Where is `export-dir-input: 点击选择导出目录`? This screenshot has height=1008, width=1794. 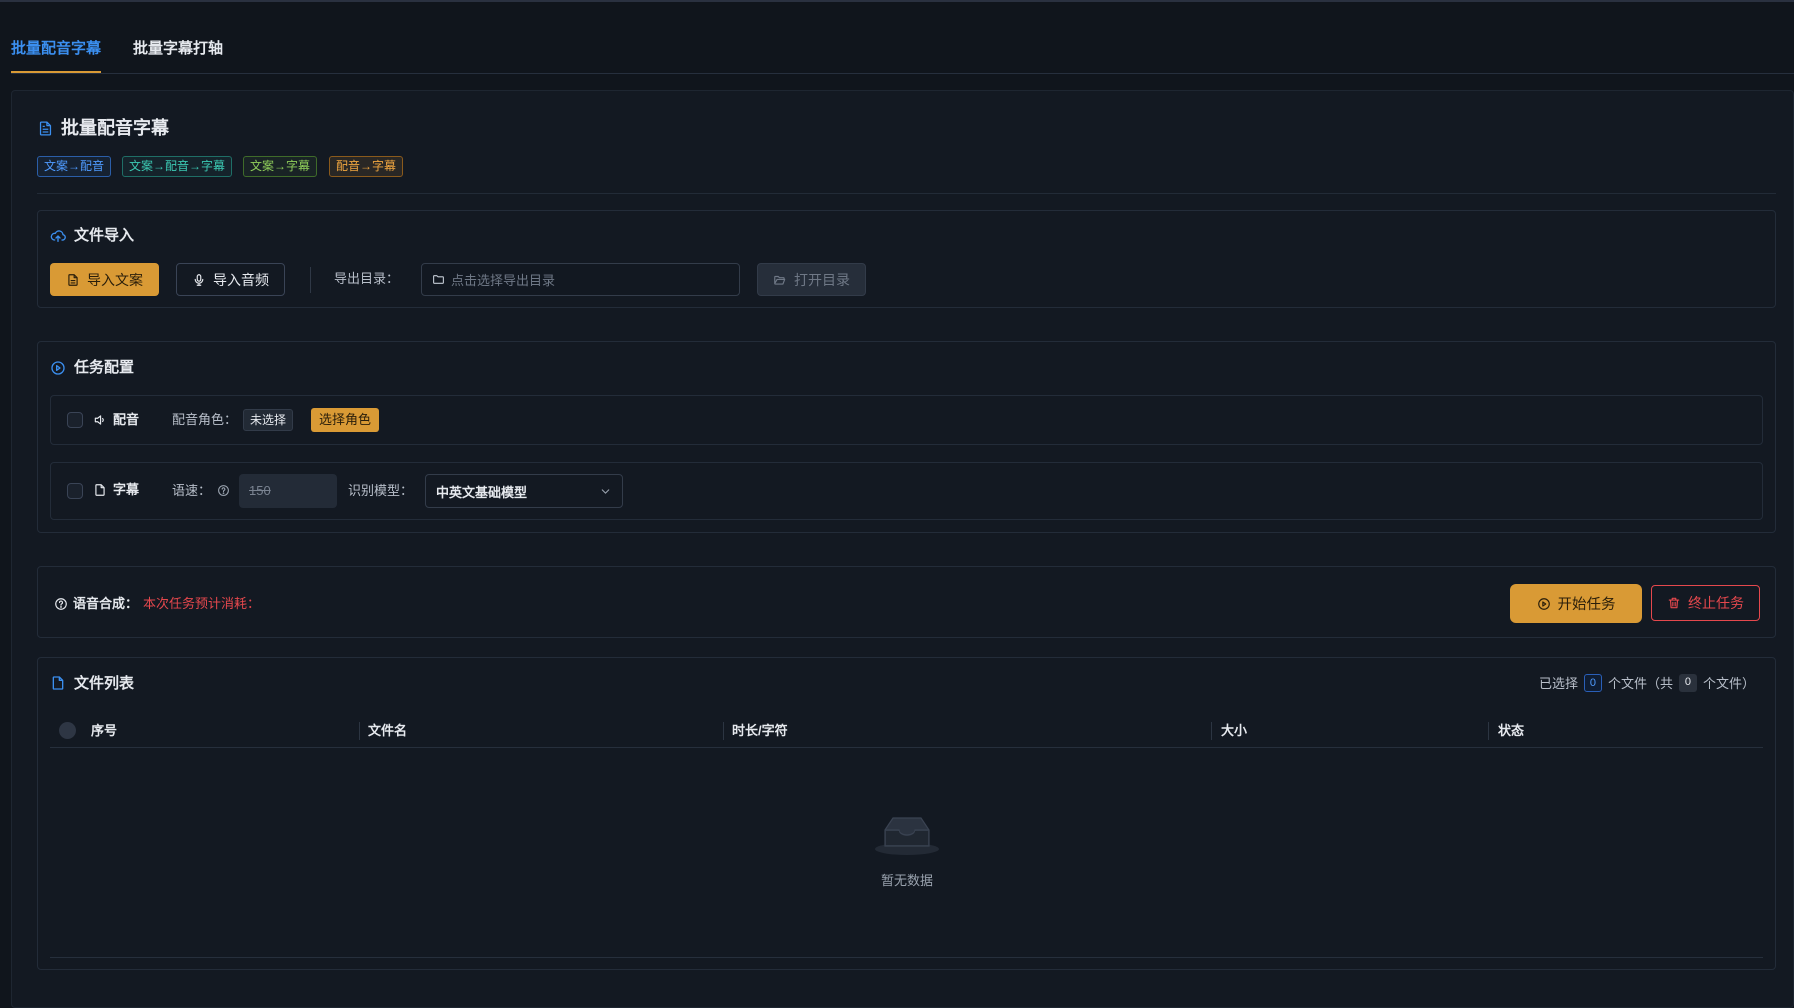 export-dir-input: 点击选择导出目录 is located at coordinates (580, 279).